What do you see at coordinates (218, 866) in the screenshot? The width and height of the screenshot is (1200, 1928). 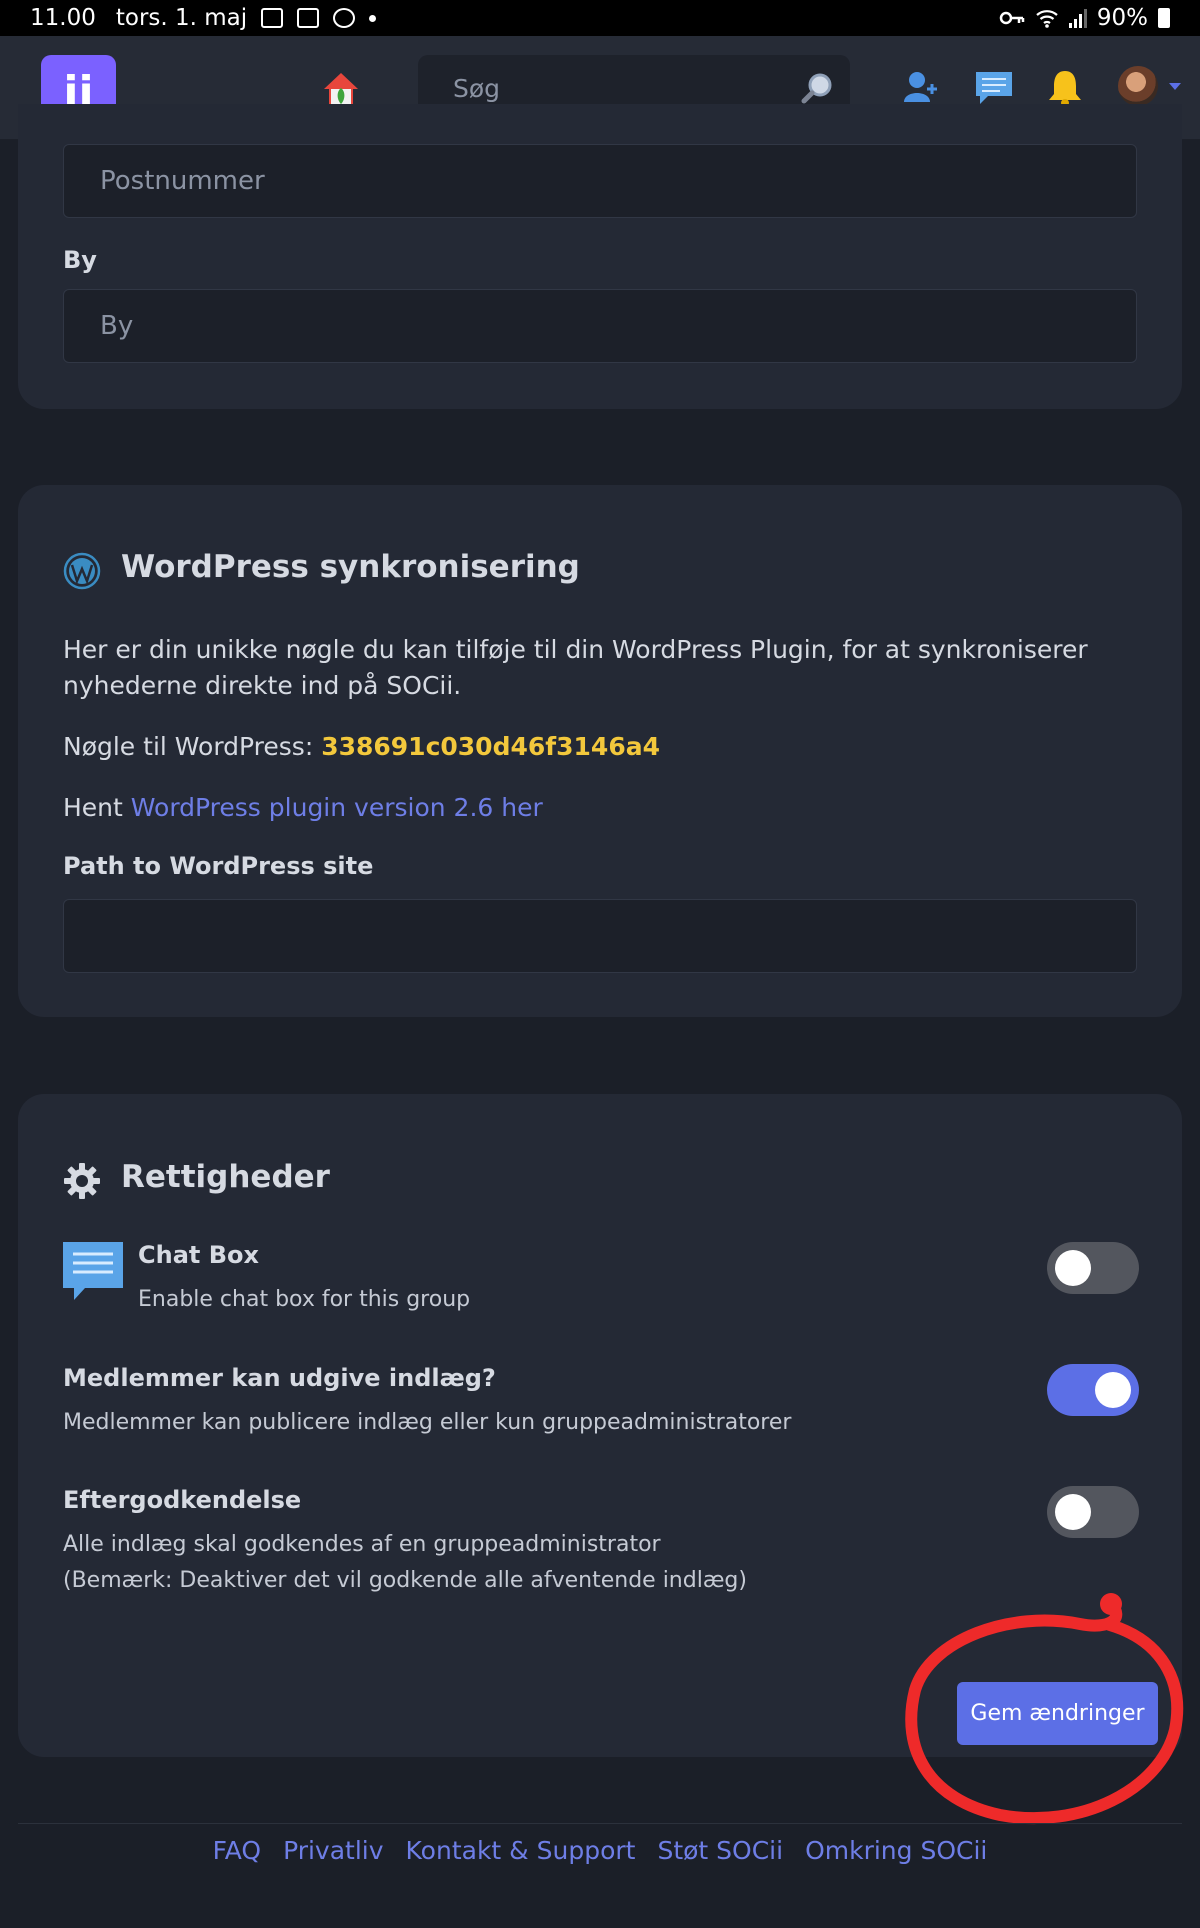 I see `wordpress-path-label: Path to WordPress site` at bounding box center [218, 866].